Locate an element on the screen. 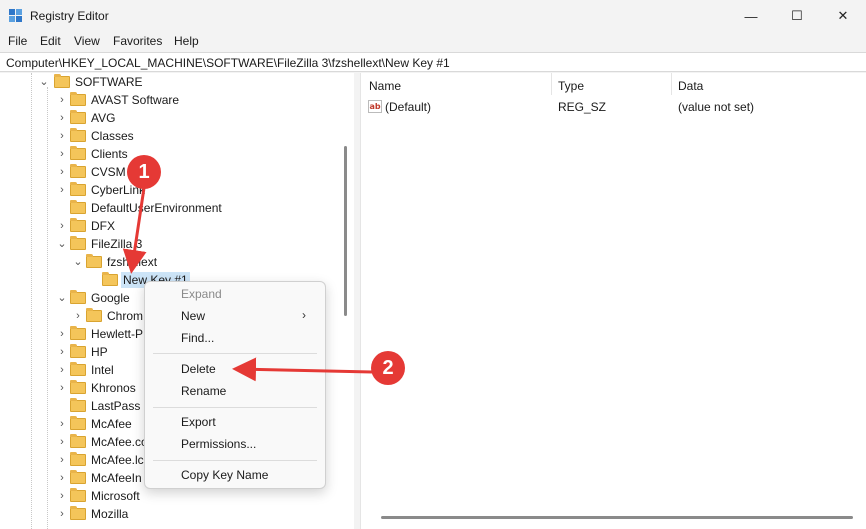 The width and height of the screenshot is (866, 529). tree-label: Hewlett-P is located at coordinates (117, 334).